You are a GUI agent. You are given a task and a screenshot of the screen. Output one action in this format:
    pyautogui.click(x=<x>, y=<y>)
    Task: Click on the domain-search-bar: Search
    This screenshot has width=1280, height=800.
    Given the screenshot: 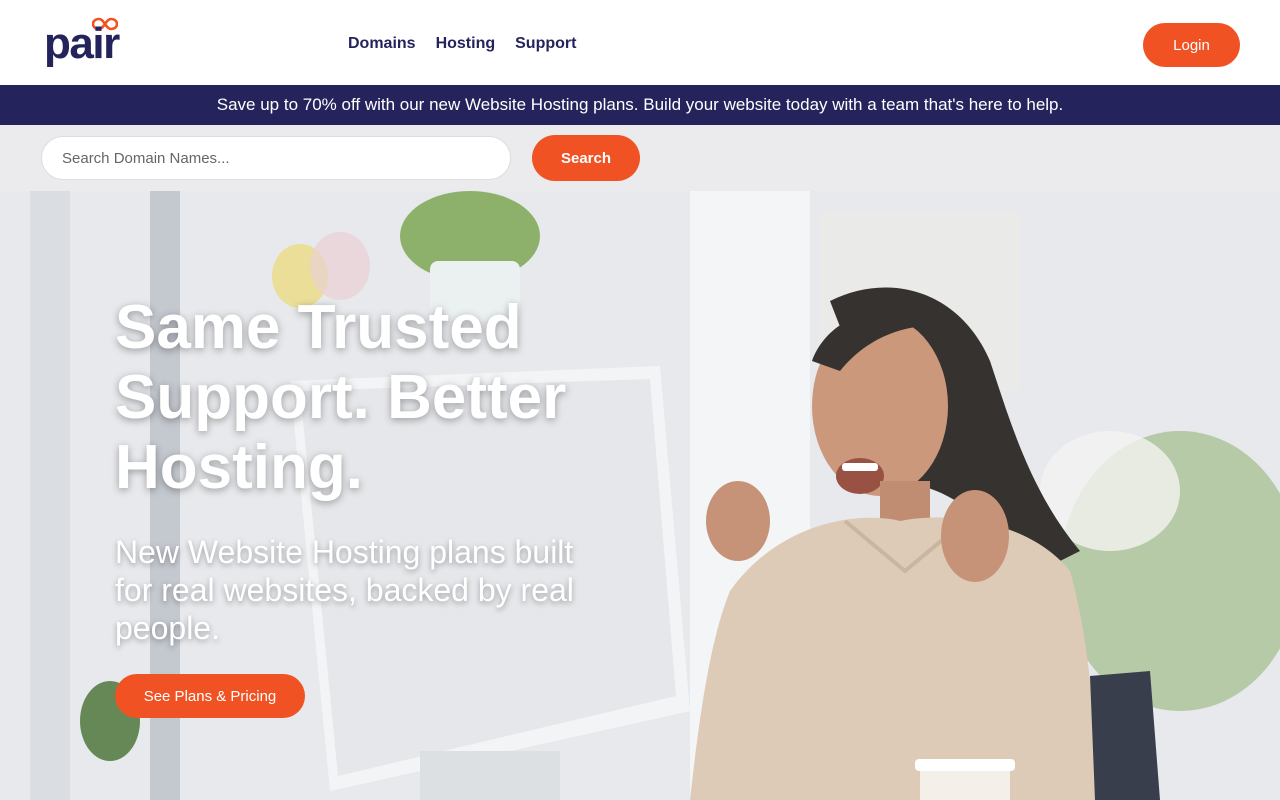 What is the action you would take?
    pyautogui.click(x=640, y=158)
    